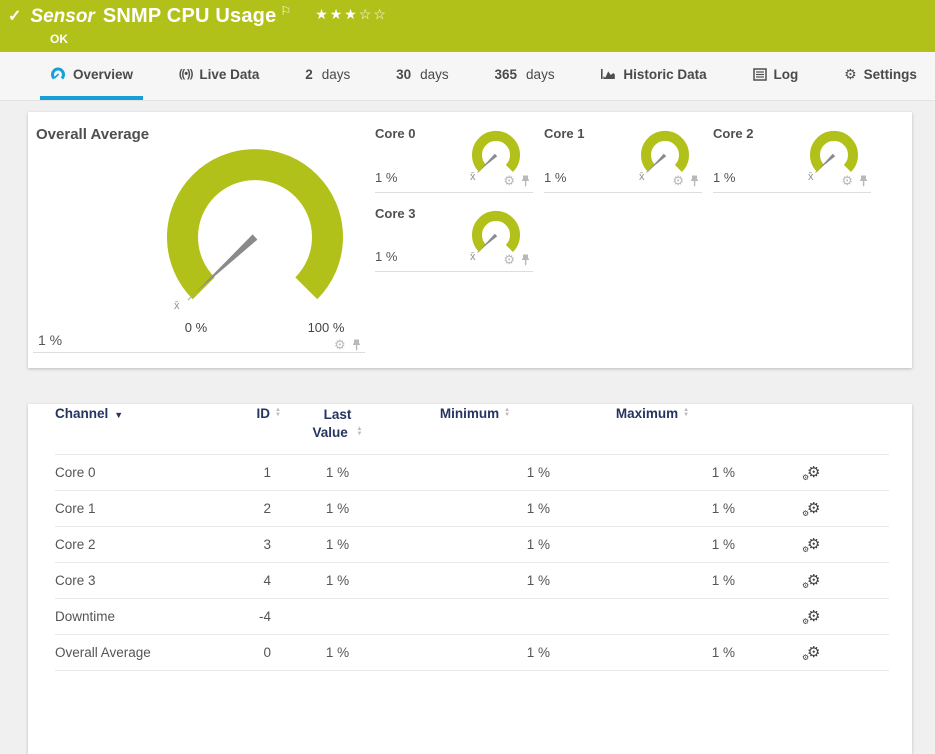 This screenshot has width=935, height=754. What do you see at coordinates (50, 340) in the screenshot?
I see `overall-gauge-value: 1 %` at bounding box center [50, 340].